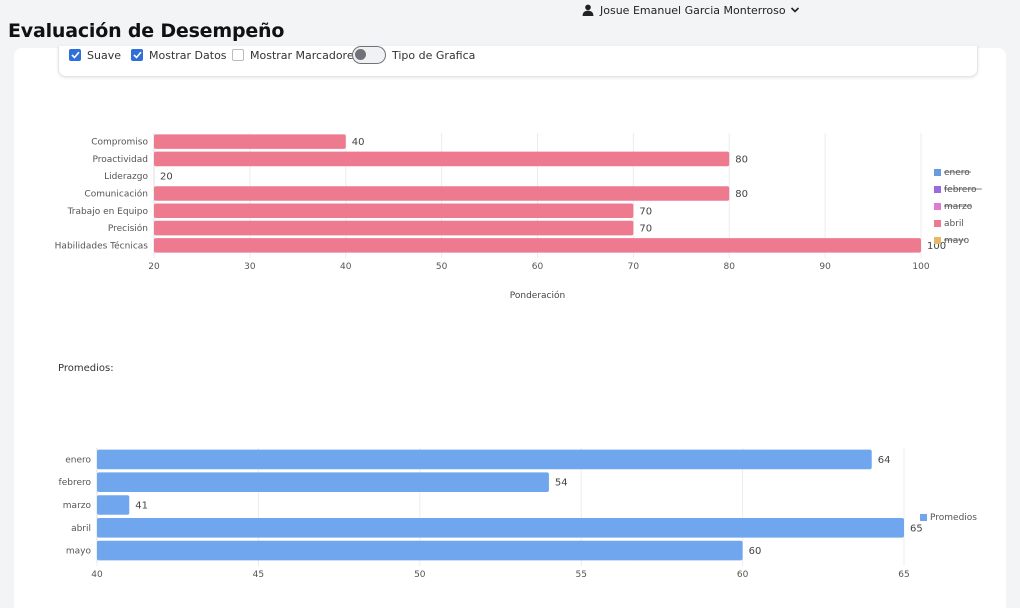 The image size is (1020, 608). What do you see at coordinates (561, 483) in the screenshot?
I see `data-label: 54` at bounding box center [561, 483].